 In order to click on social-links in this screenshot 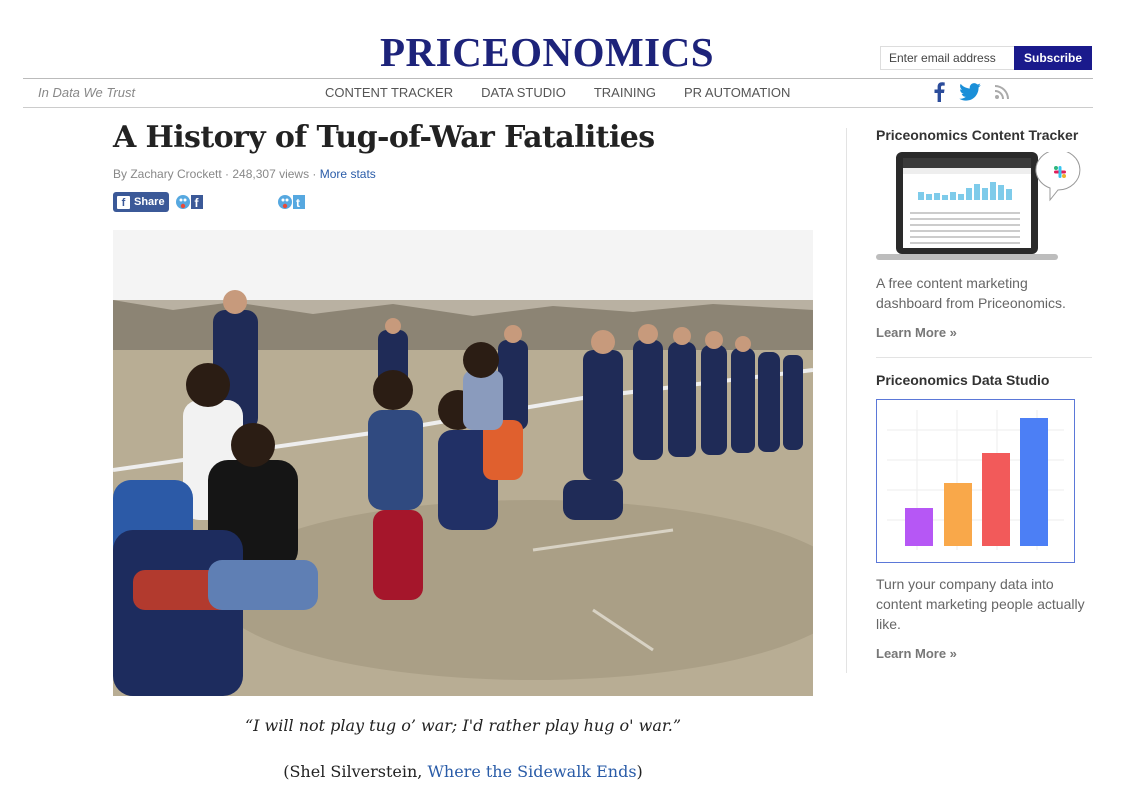, I will do `click(971, 92)`.